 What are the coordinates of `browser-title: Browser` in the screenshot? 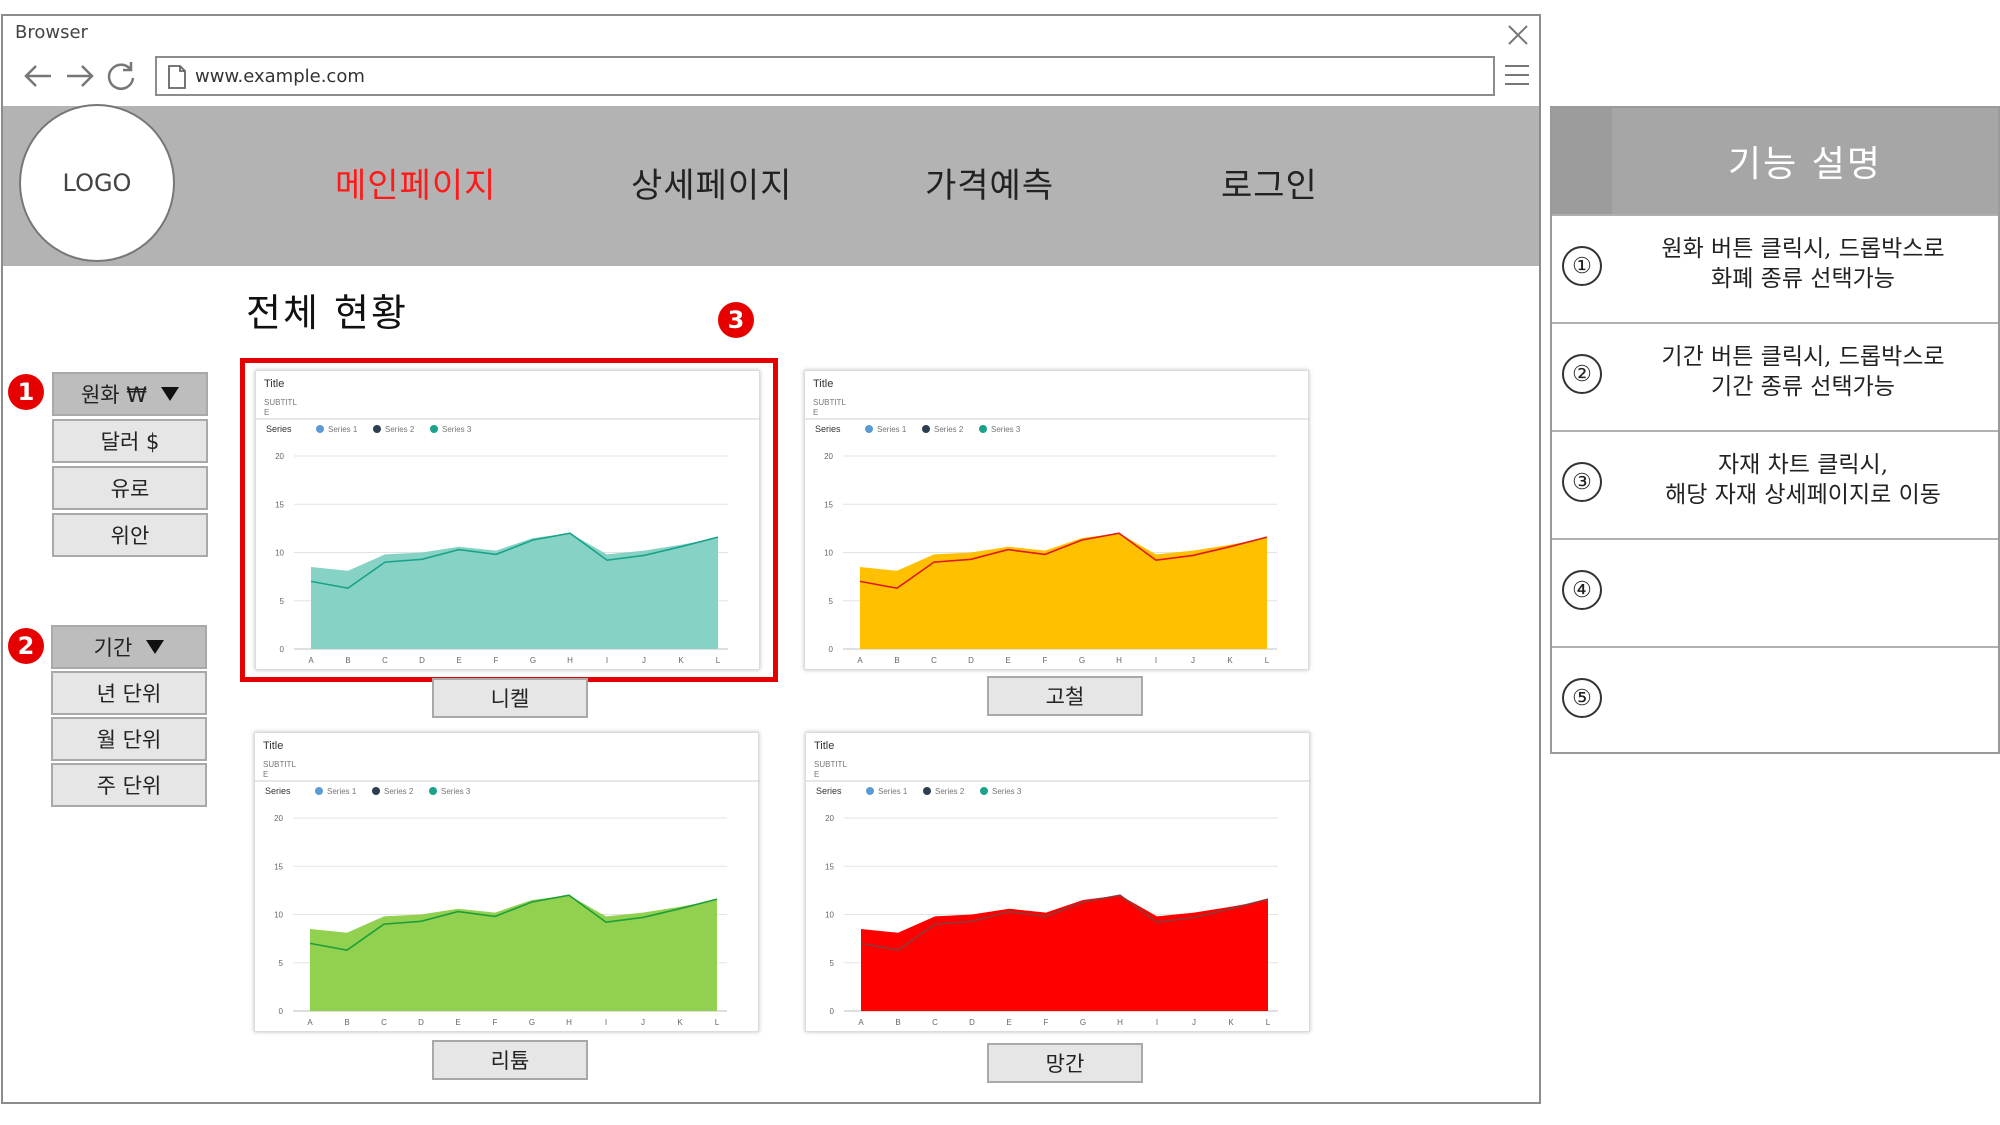 It's located at (51, 32).